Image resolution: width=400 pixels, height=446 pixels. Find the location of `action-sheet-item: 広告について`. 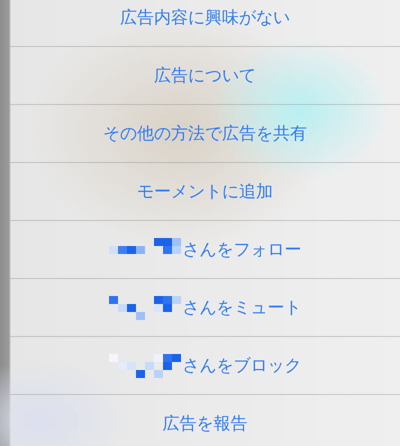

action-sheet-item: 広告について is located at coordinates (205, 76).